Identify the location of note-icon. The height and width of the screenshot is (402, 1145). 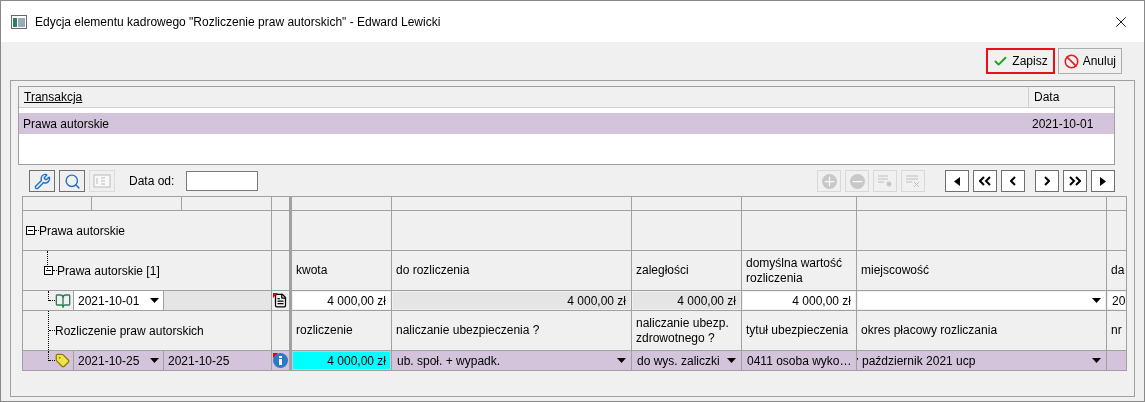
(280, 300).